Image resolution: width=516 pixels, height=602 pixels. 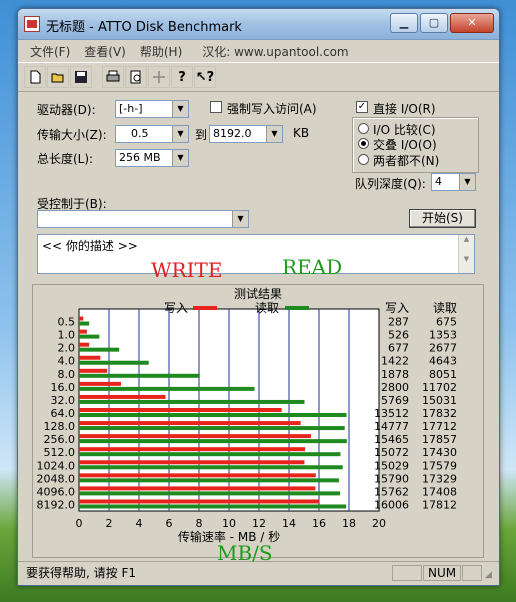 What do you see at coordinates (439, 491) in the screenshot?
I see `read-value: 17408` at bounding box center [439, 491].